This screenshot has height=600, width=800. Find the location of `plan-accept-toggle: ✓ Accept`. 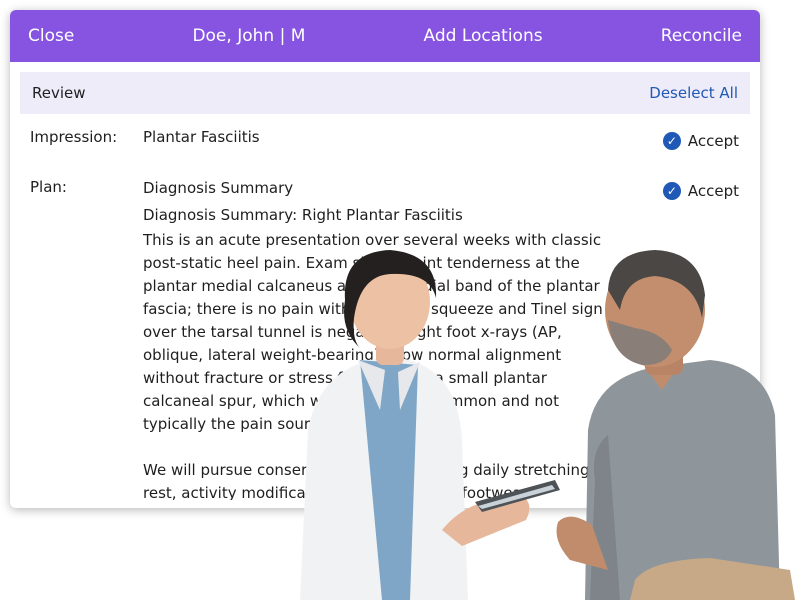

plan-accept-toggle: ✓ Accept is located at coordinates (700, 191).